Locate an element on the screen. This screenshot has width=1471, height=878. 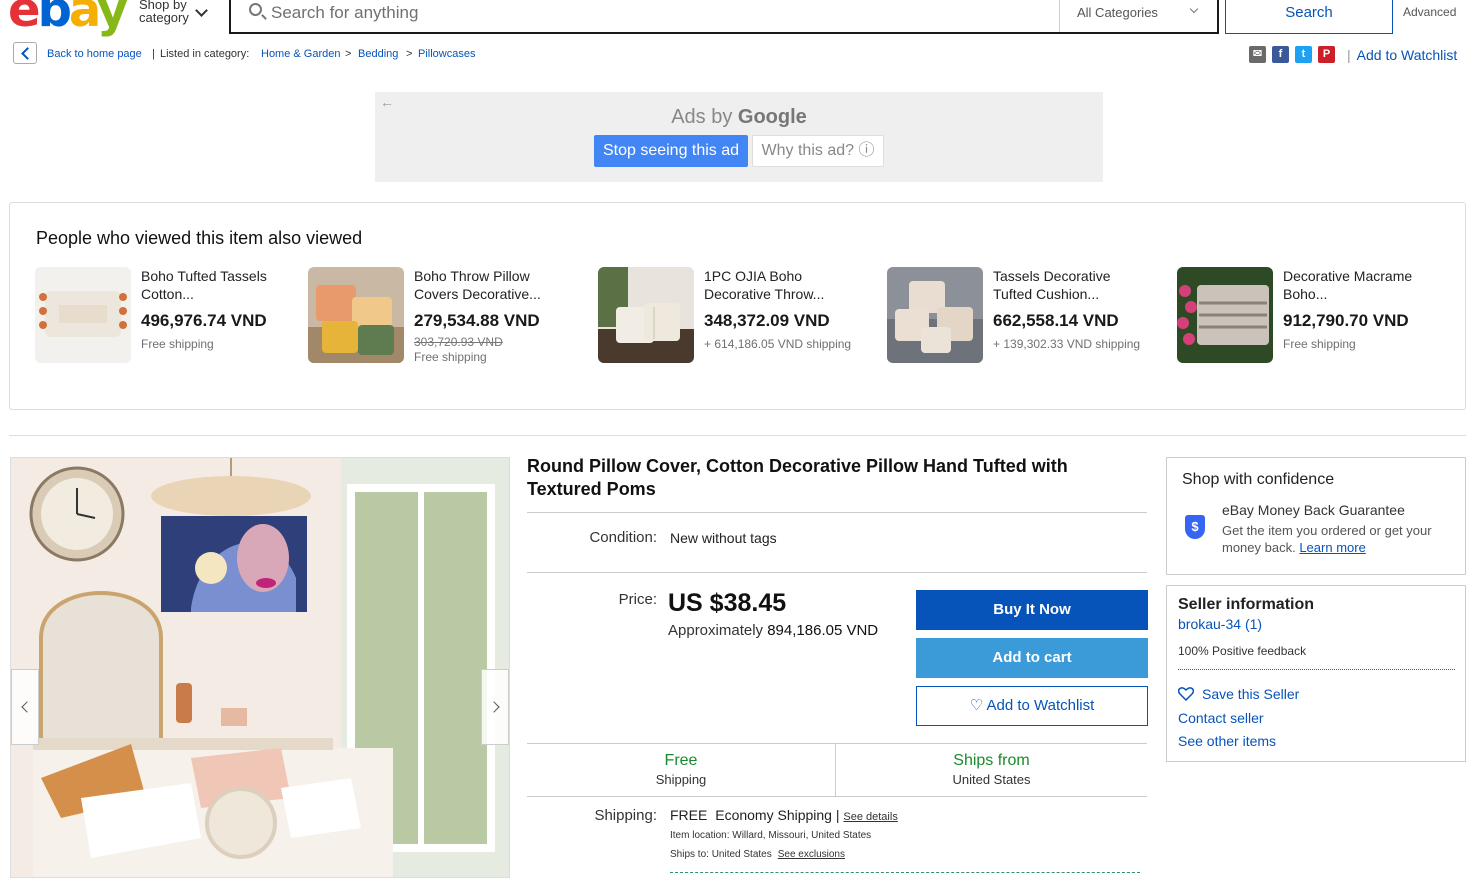
ships-from-country: United States is located at coordinates (991, 779).